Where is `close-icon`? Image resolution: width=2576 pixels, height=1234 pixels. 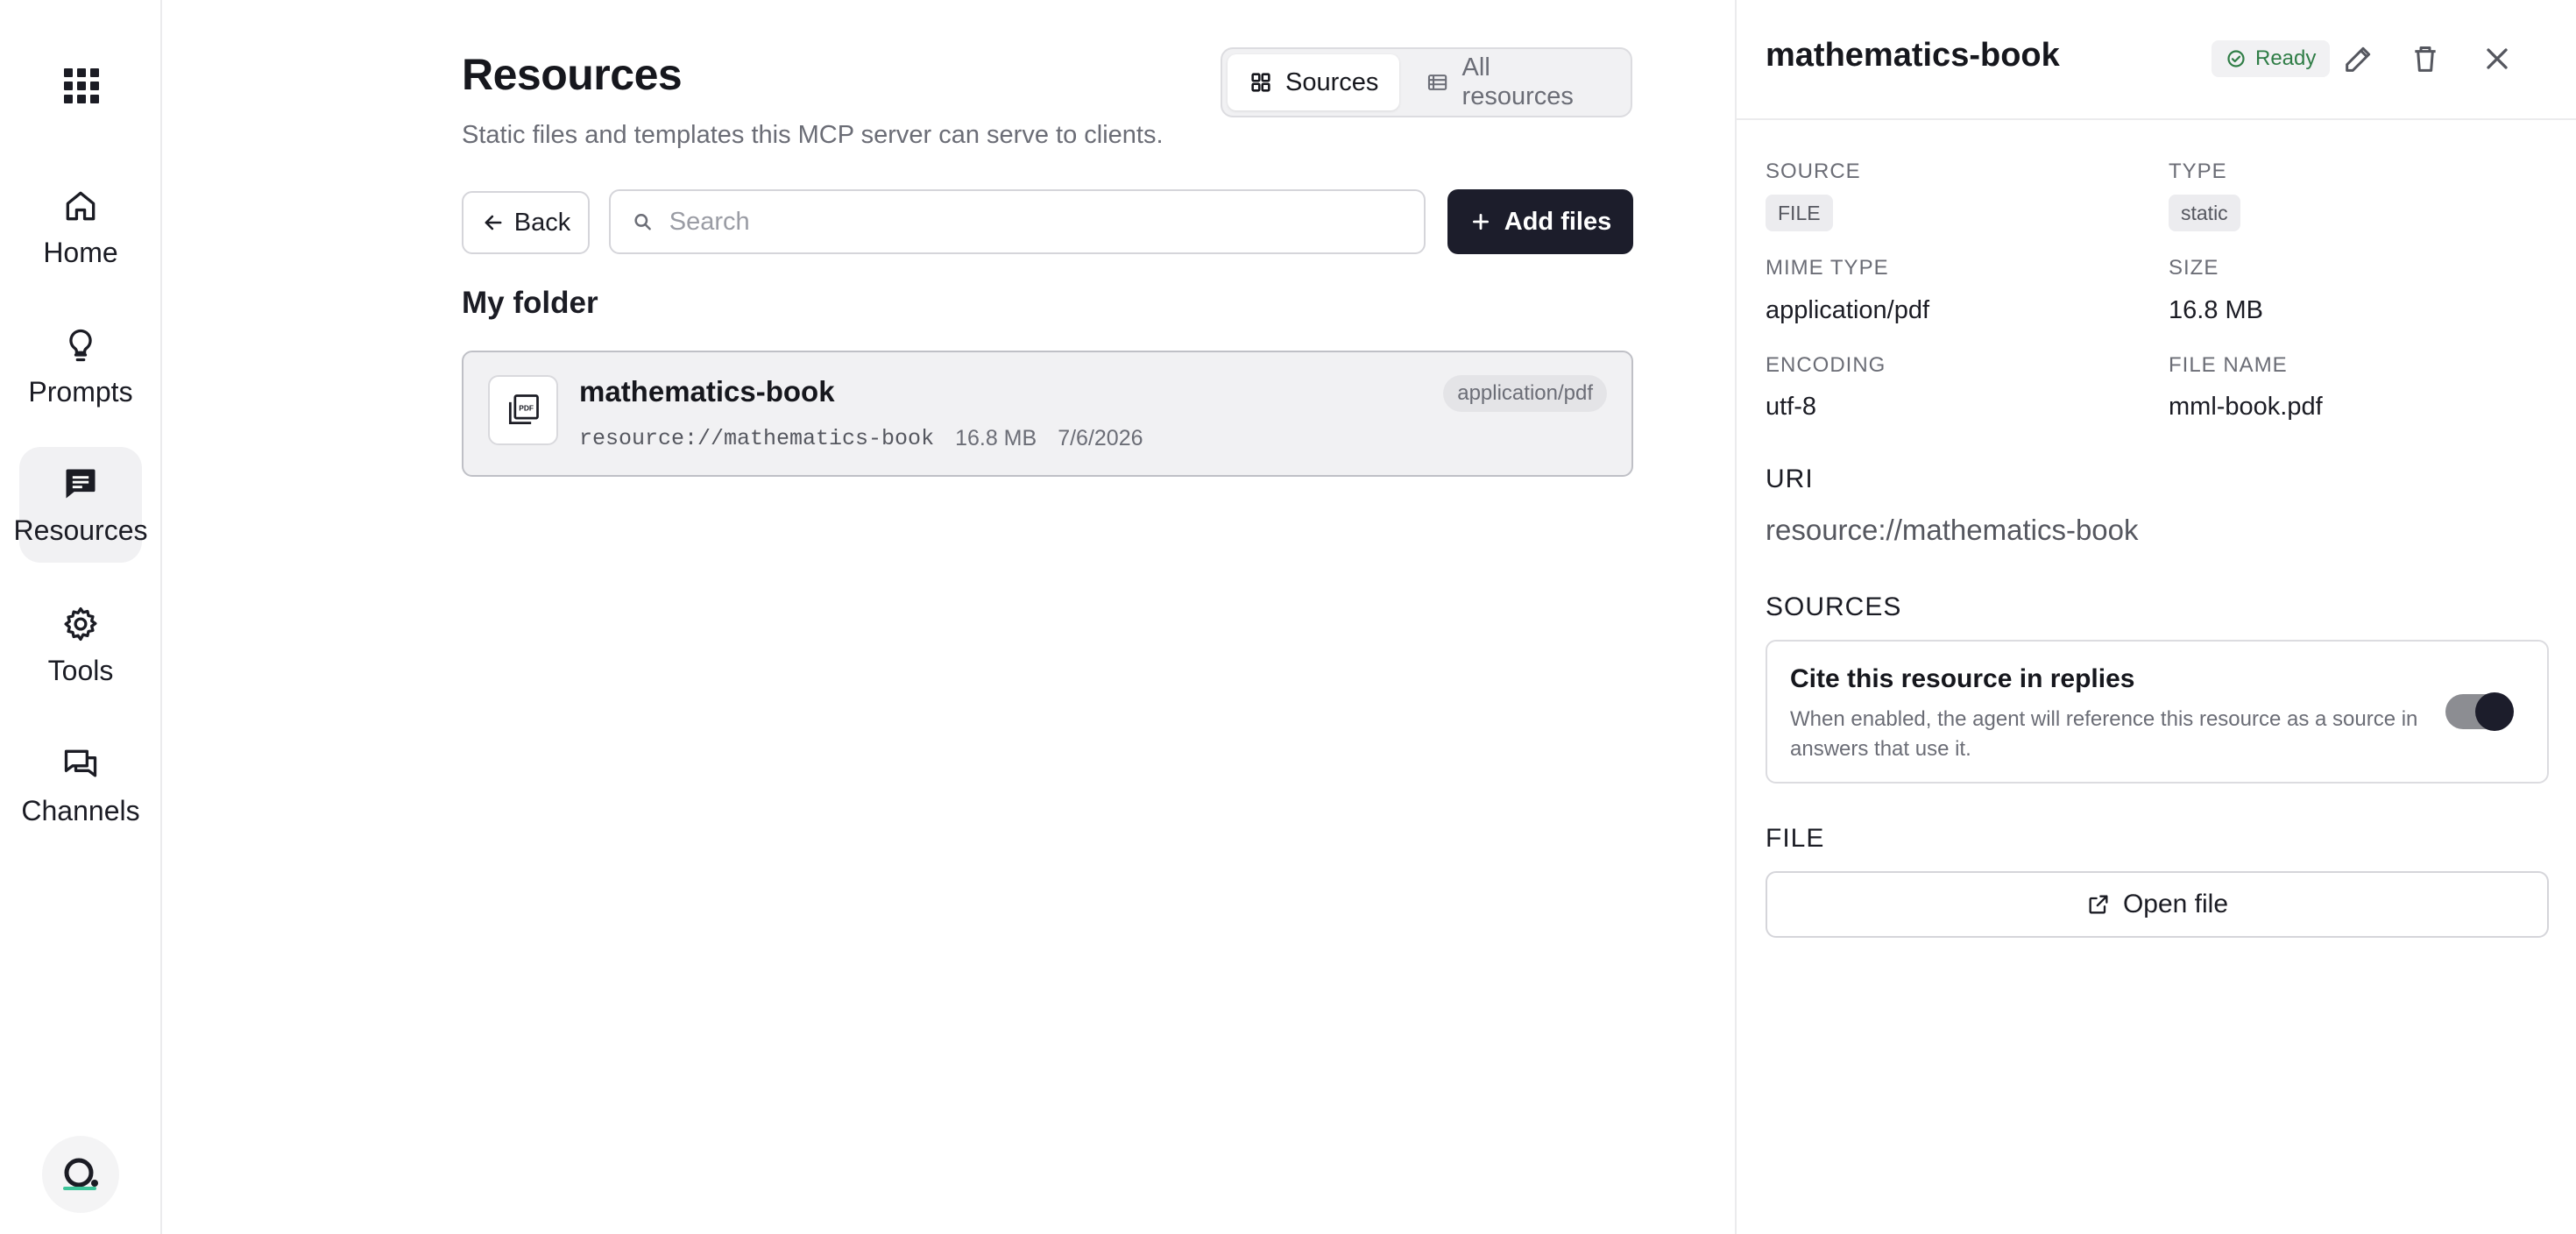
close-icon is located at coordinates (2497, 59).